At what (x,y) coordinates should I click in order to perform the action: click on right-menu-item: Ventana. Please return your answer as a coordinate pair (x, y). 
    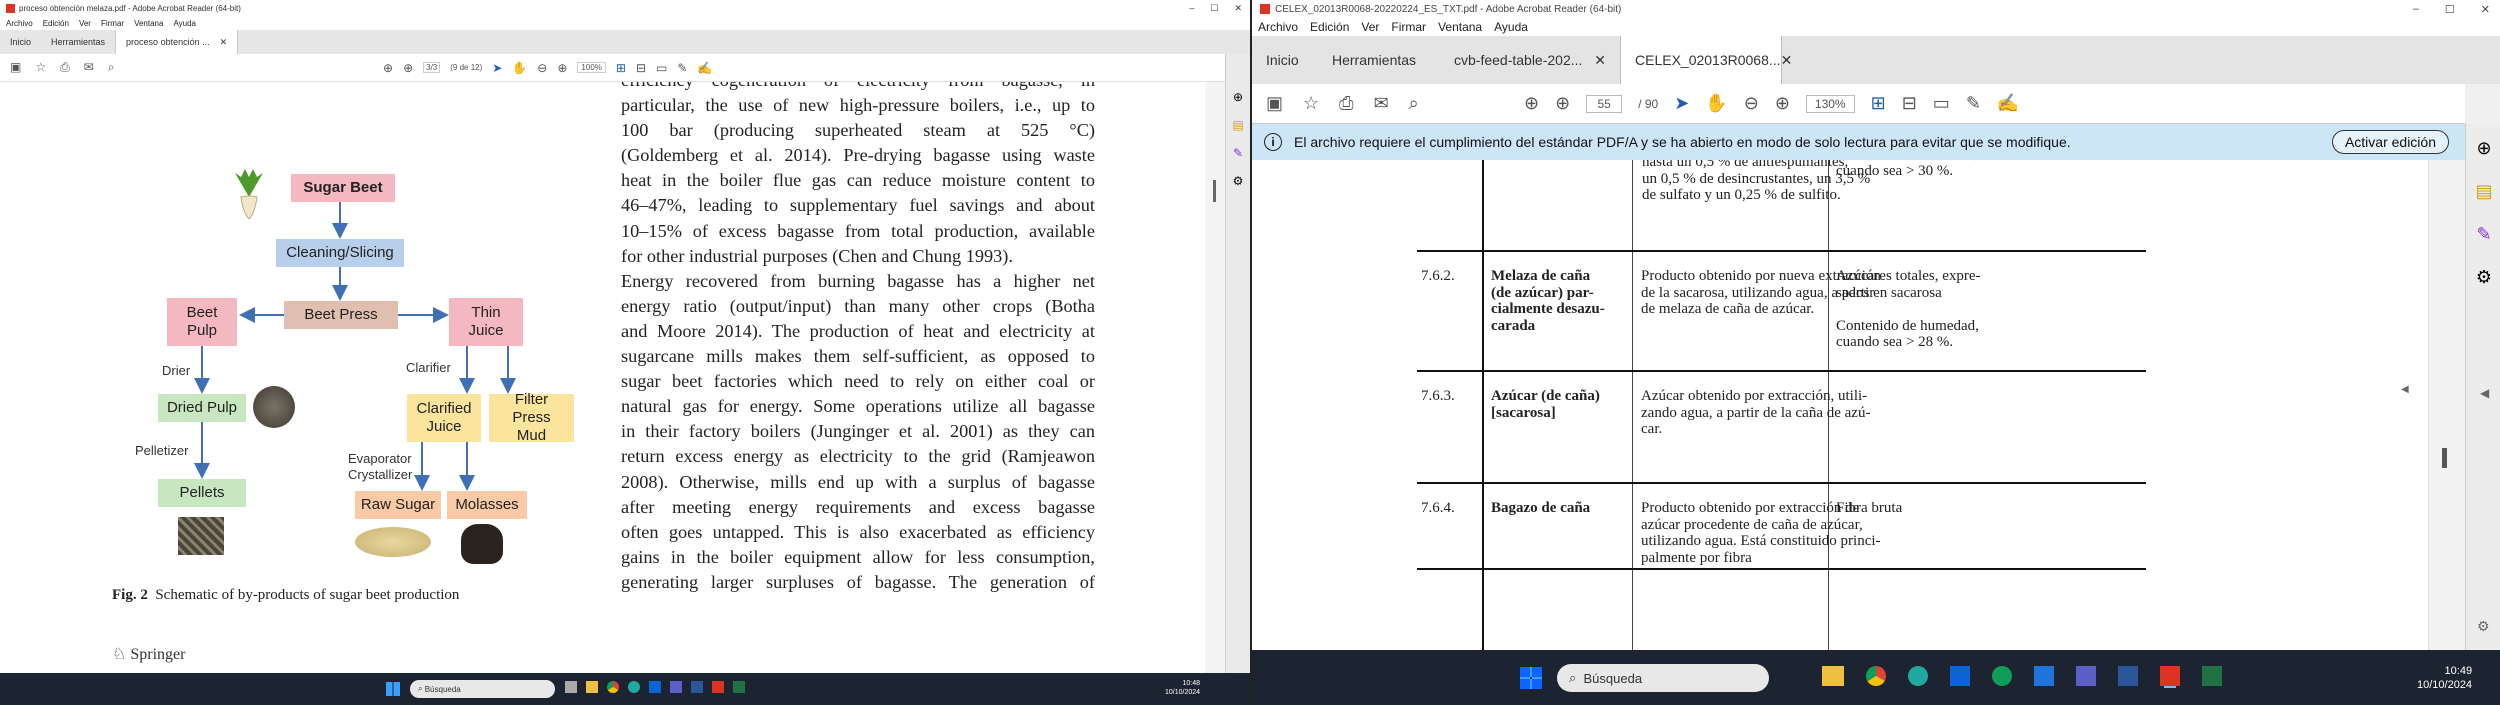
    Looking at the image, I should click on (1460, 27).